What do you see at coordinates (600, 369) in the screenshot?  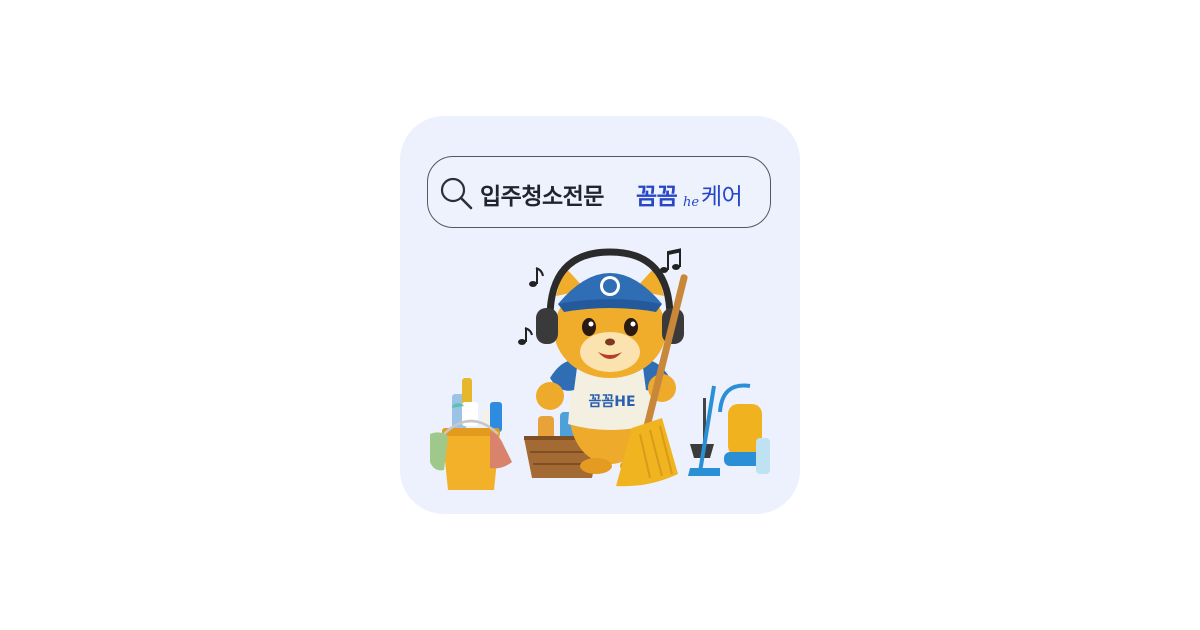 I see `cleaning-mascot-illustration: 꼼꼼HE` at bounding box center [600, 369].